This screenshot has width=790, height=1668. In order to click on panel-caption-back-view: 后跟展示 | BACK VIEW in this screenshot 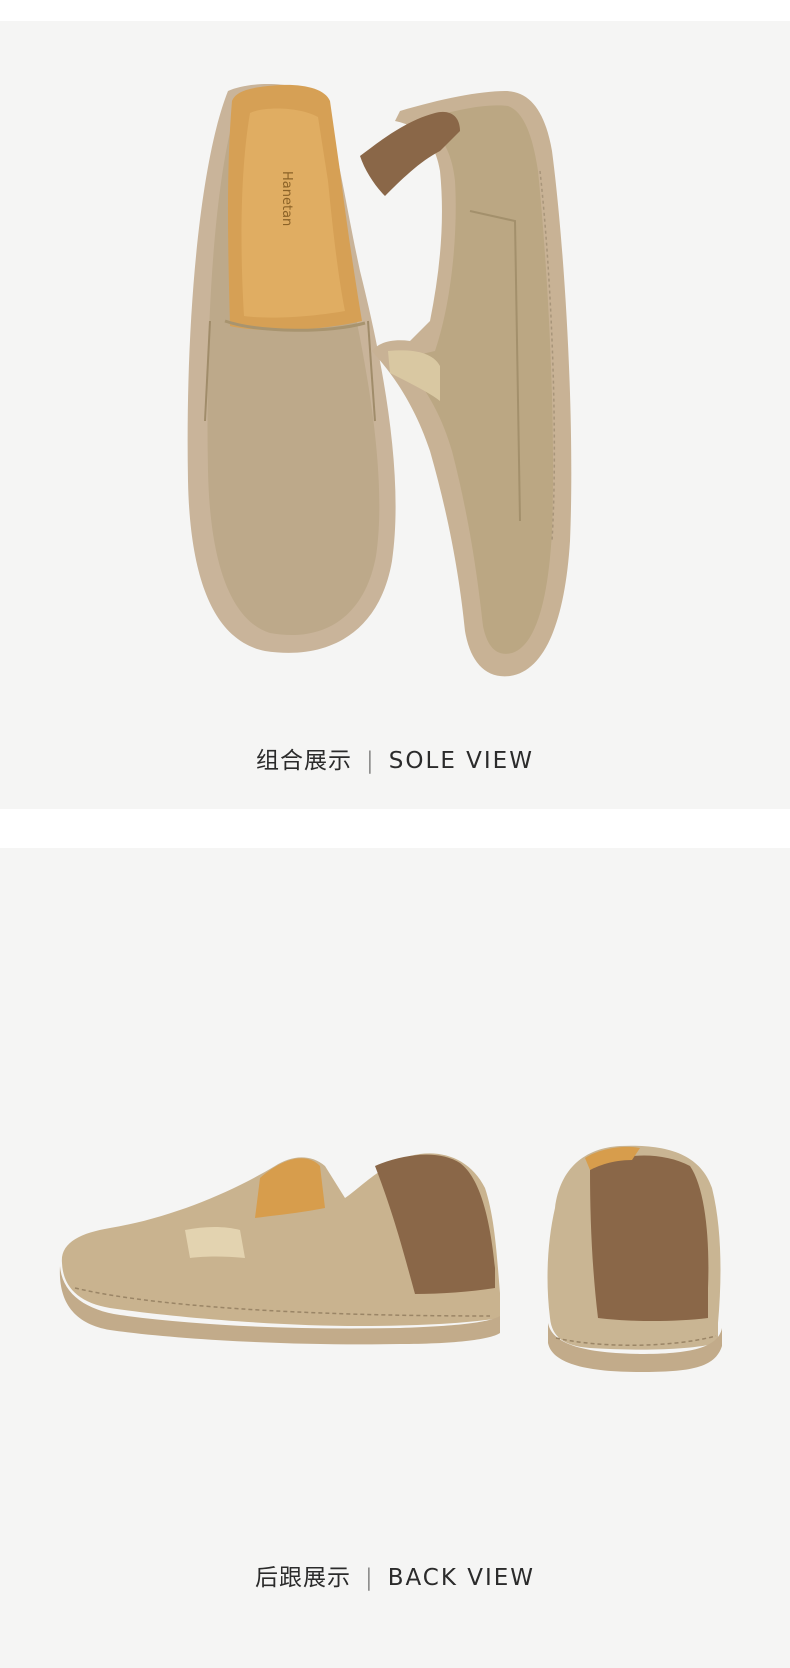, I will do `click(395, 1575)`.